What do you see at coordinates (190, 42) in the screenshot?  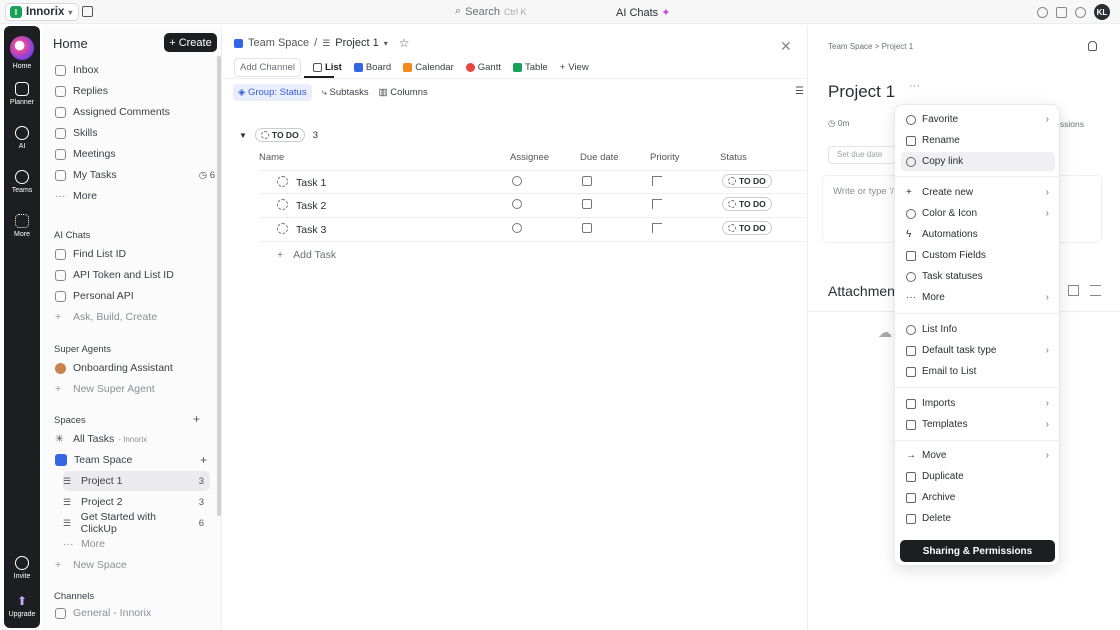 I see `create-button: + Create` at bounding box center [190, 42].